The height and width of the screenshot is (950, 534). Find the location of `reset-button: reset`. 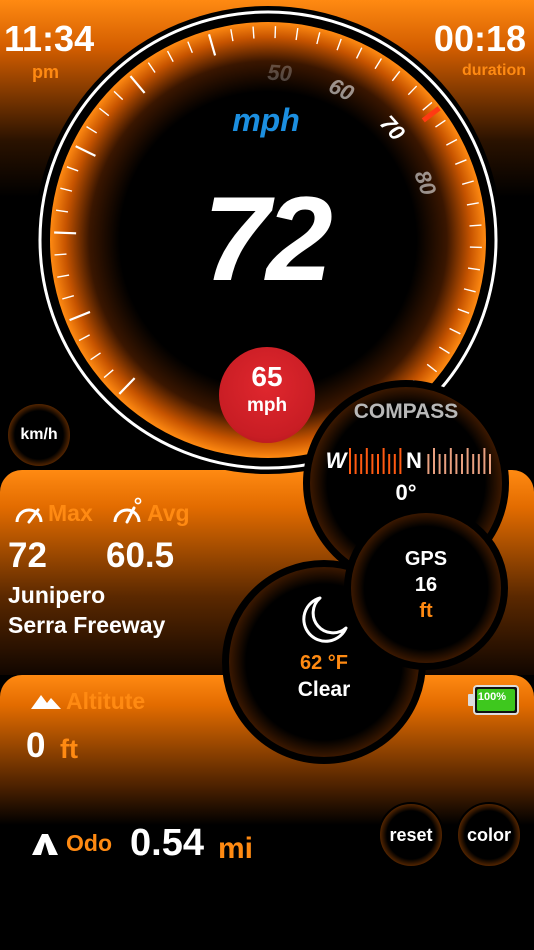

reset-button: reset is located at coordinates (411, 835).